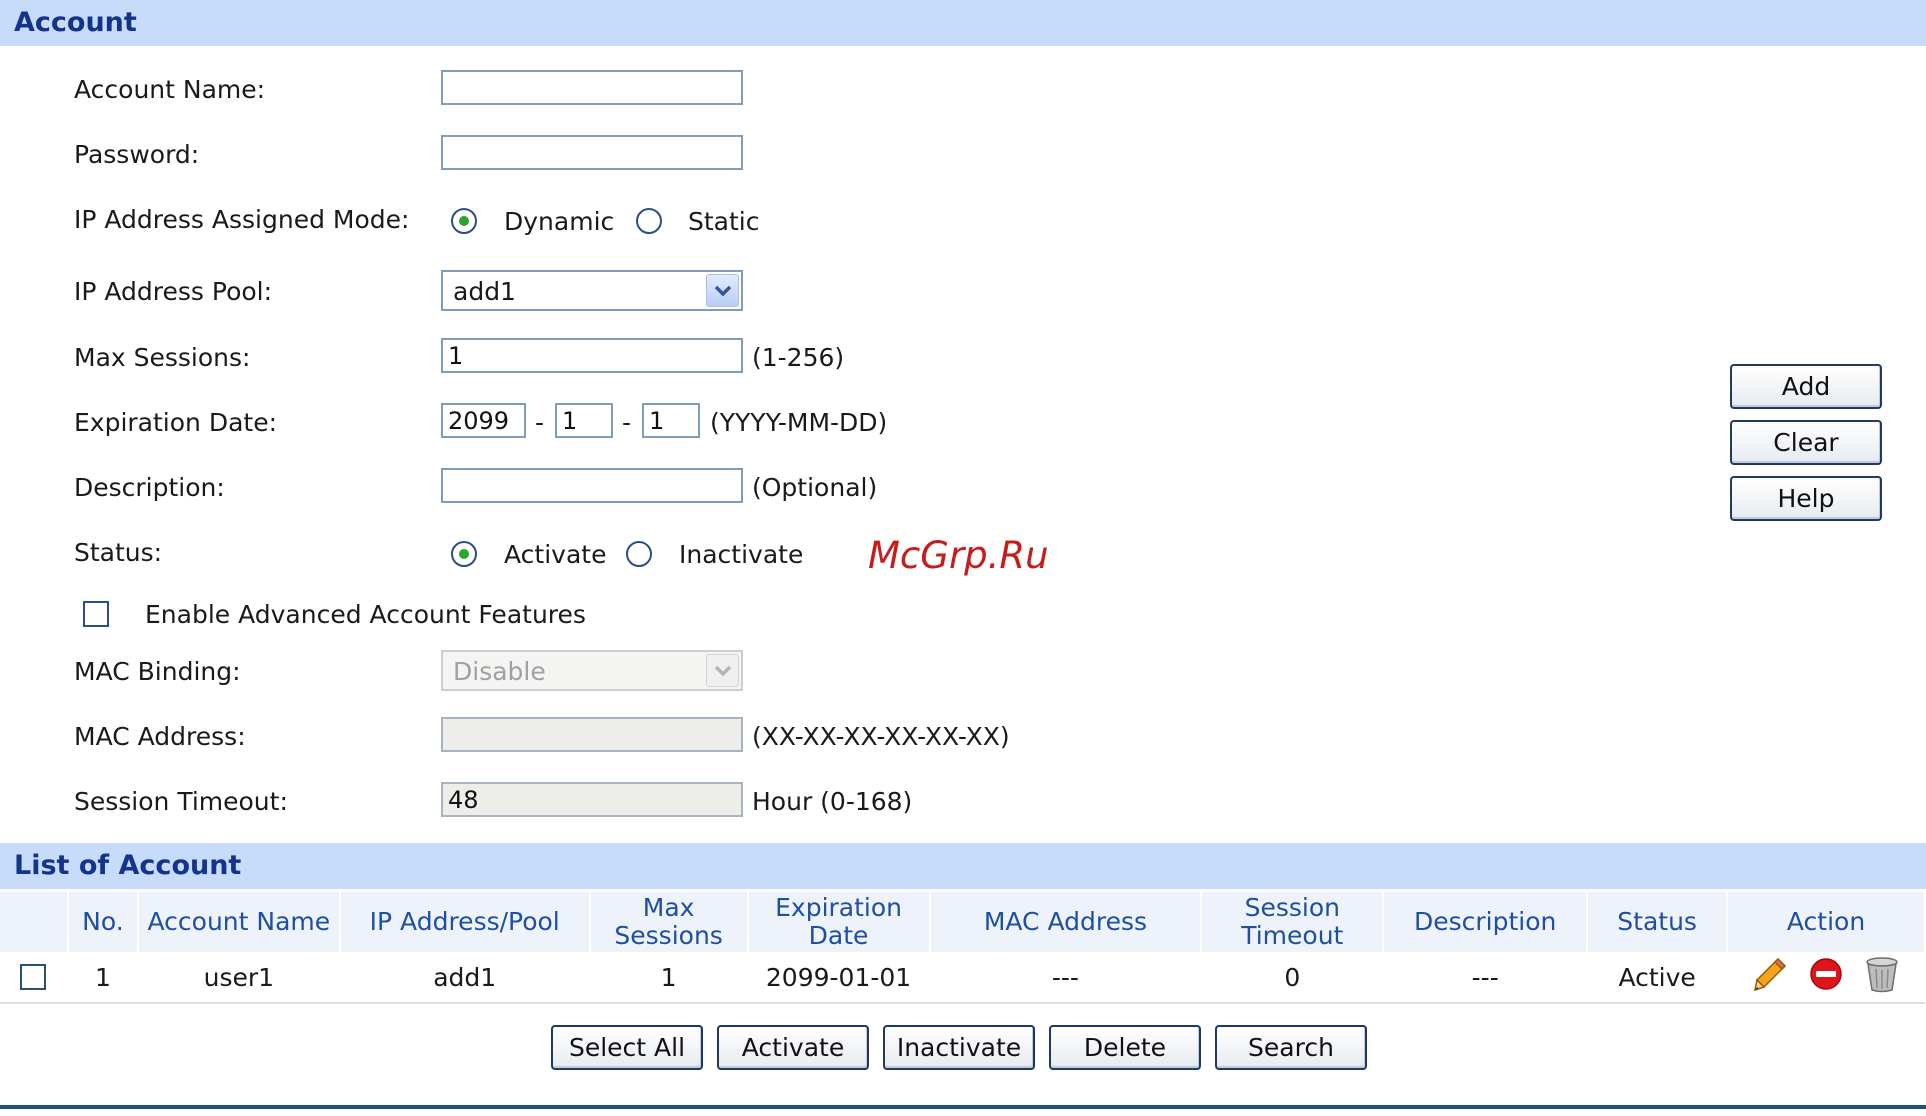 The height and width of the screenshot is (1116, 1926). What do you see at coordinates (724, 221) in the screenshot?
I see `ip-mode-static-label: Static` at bounding box center [724, 221].